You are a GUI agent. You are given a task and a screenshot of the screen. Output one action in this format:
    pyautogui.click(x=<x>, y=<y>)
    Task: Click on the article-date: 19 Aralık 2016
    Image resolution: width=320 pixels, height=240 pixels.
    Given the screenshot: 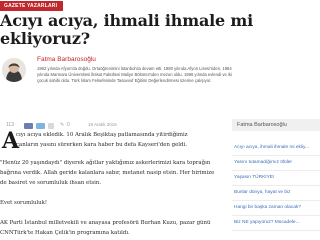 What is the action you would take?
    pyautogui.click(x=102, y=124)
    